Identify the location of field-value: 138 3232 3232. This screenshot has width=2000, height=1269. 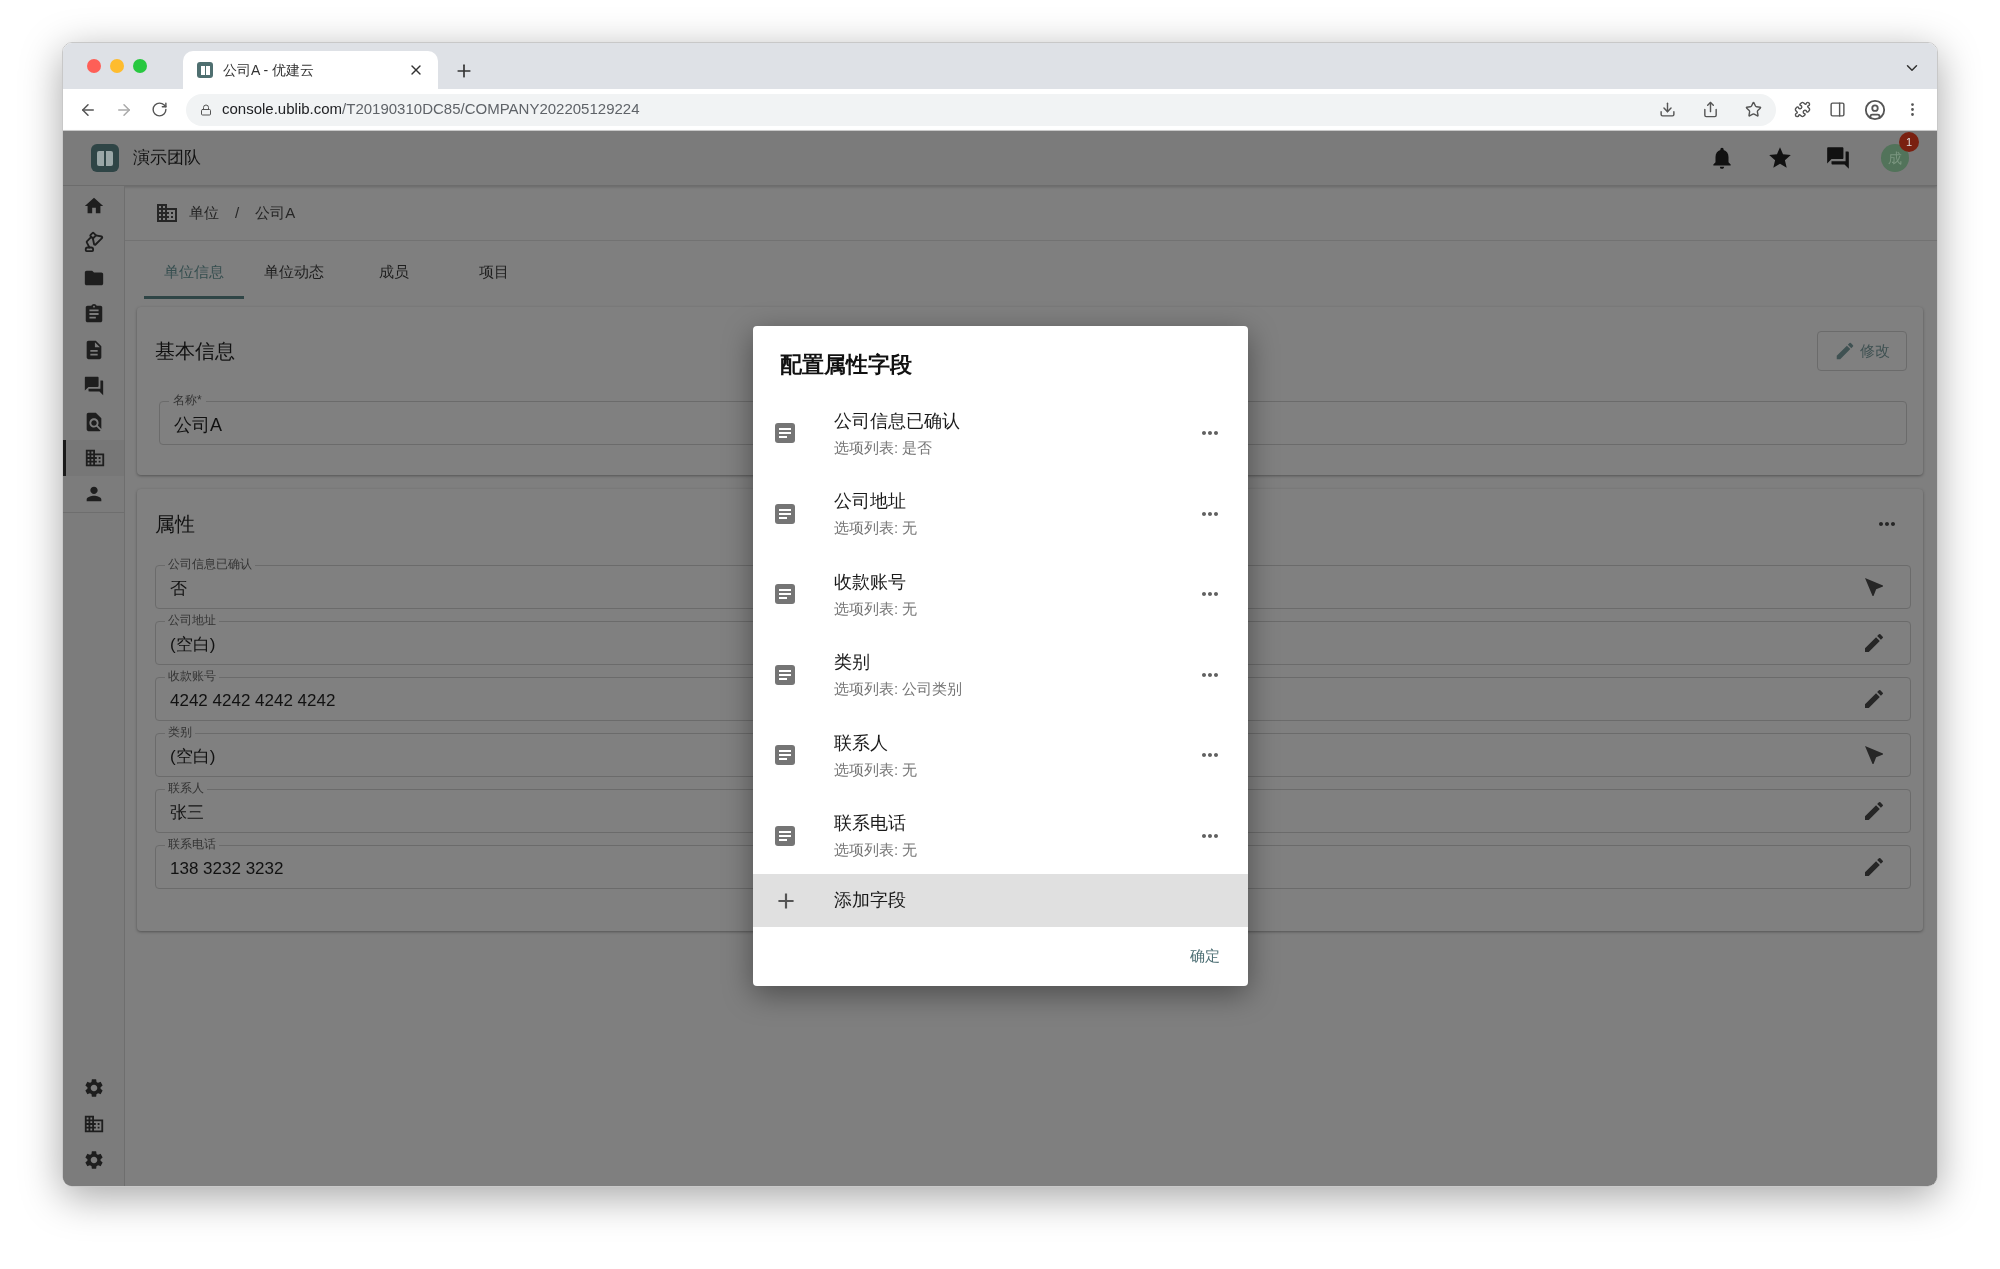
(227, 869).